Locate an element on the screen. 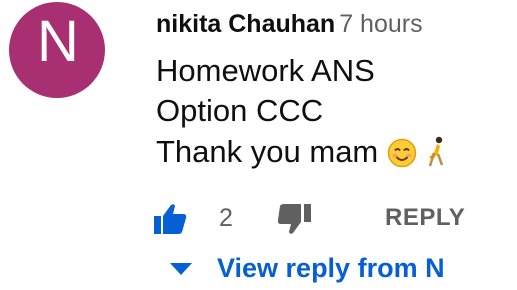 The height and width of the screenshot is (290, 517). view-replies-label: View reply from N is located at coordinates (331, 268).